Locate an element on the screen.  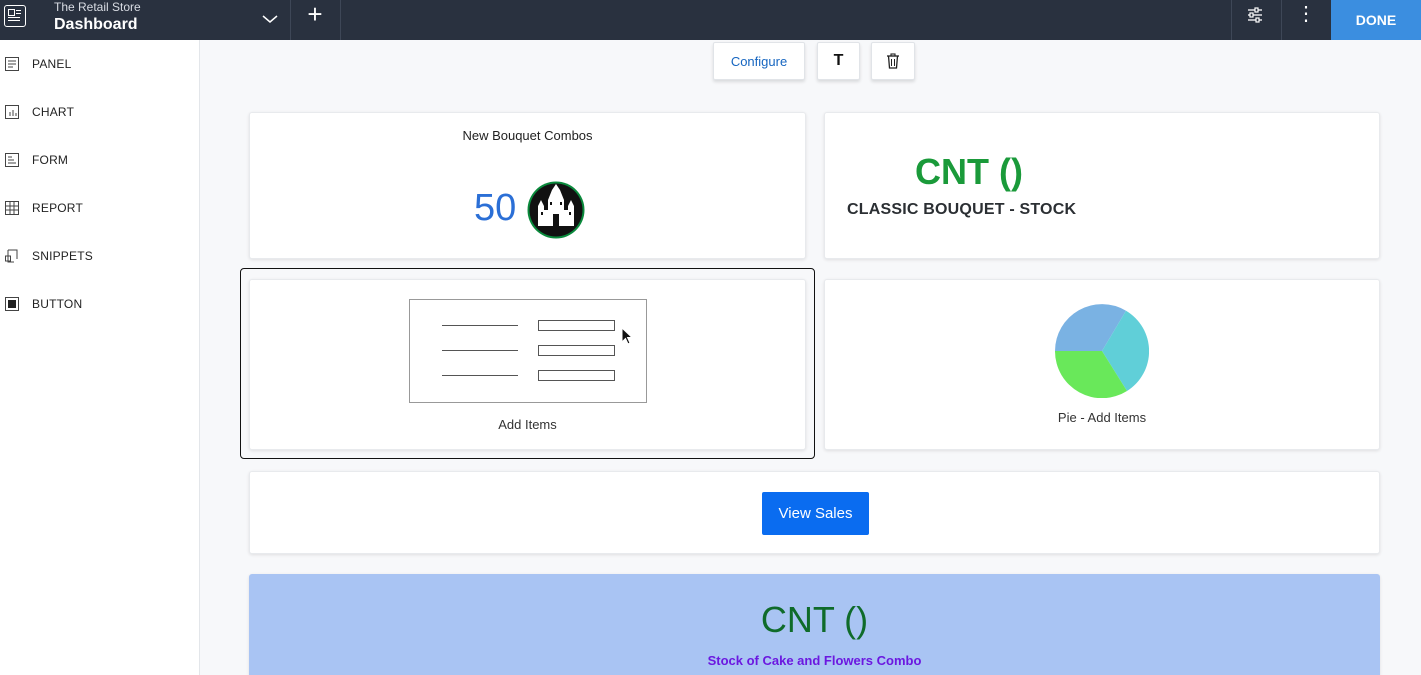
panel-icon is located at coordinates (12, 64).